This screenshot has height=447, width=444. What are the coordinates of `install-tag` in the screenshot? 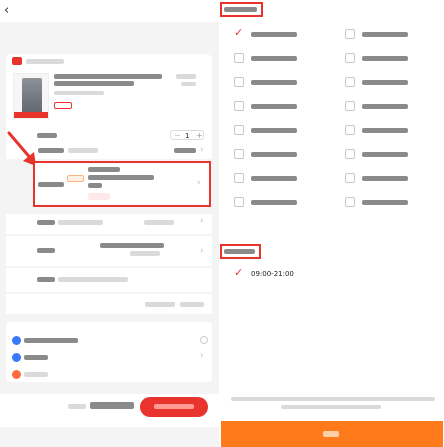 It's located at (75, 178).